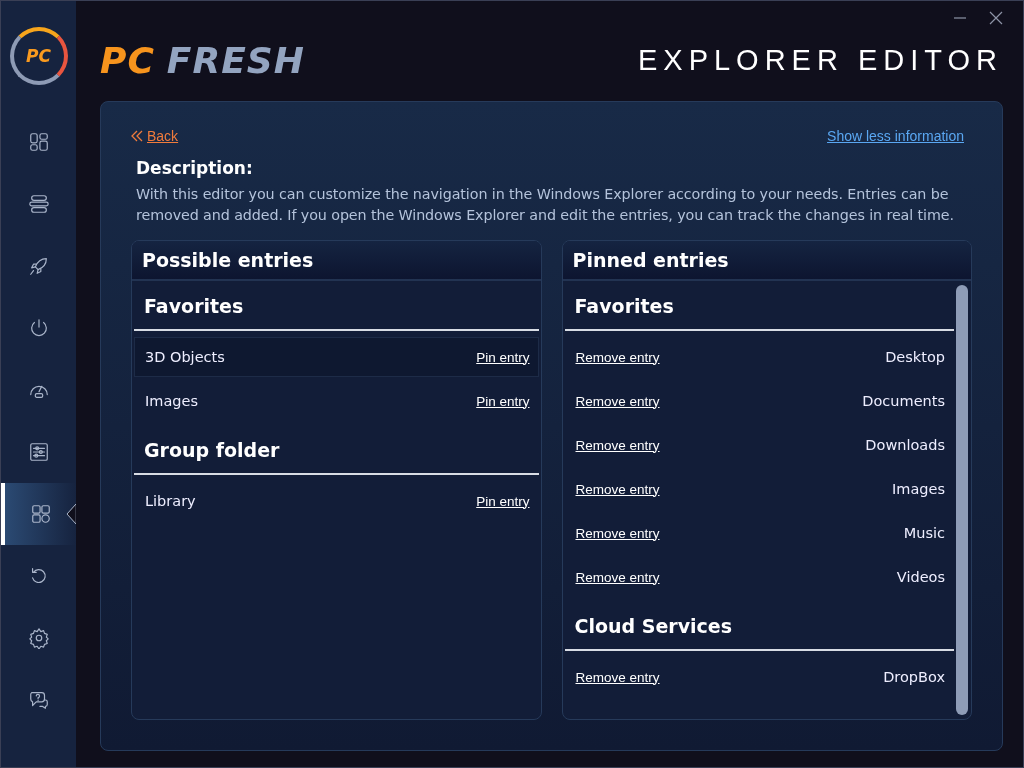  I want to click on double-chevron-icon, so click(137, 136).